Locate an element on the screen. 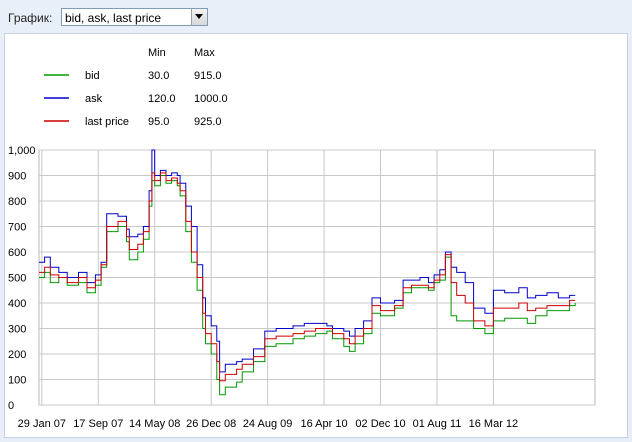 This screenshot has height=442, width=632. x-tick-label: 16 Apr 10 is located at coordinates (324, 424).